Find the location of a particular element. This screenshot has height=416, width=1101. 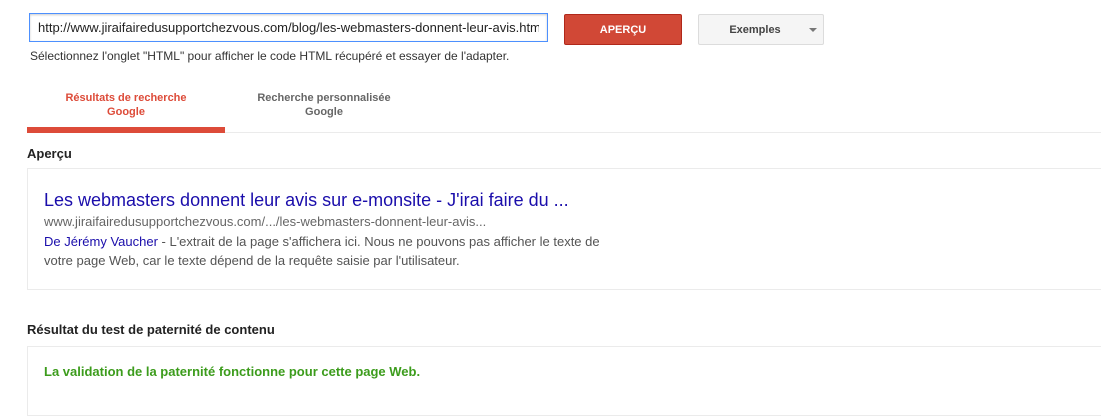

preview-heading: Aperçu is located at coordinates (49, 153).